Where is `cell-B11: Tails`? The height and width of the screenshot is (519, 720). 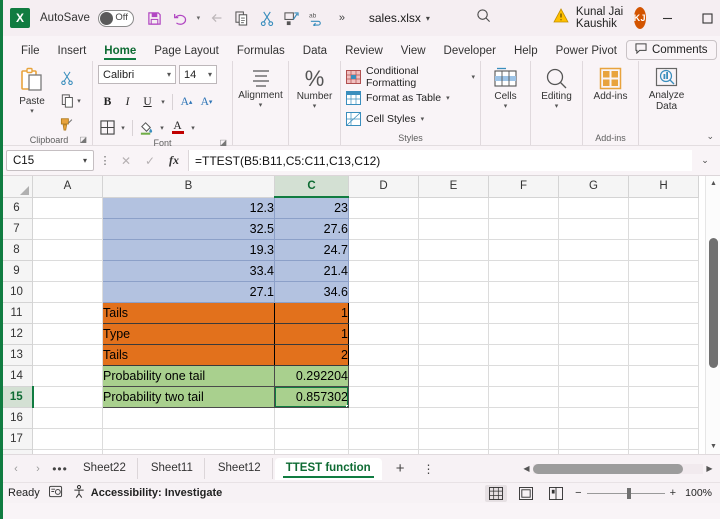
cell-B11: Tails is located at coordinates (188, 313).